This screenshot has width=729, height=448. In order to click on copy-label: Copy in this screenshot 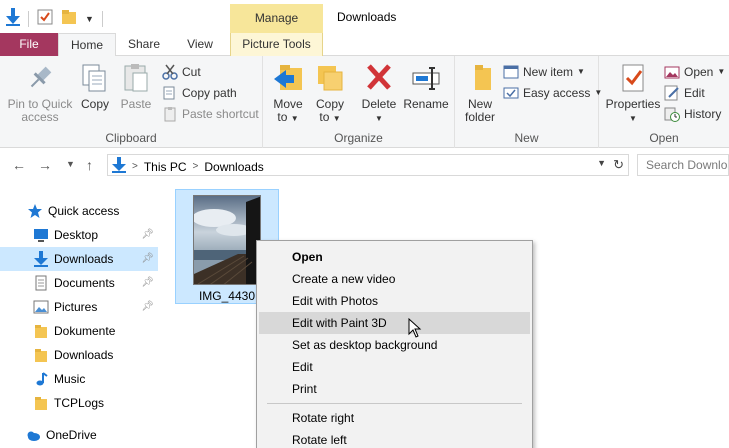, I will do `click(94, 104)`.